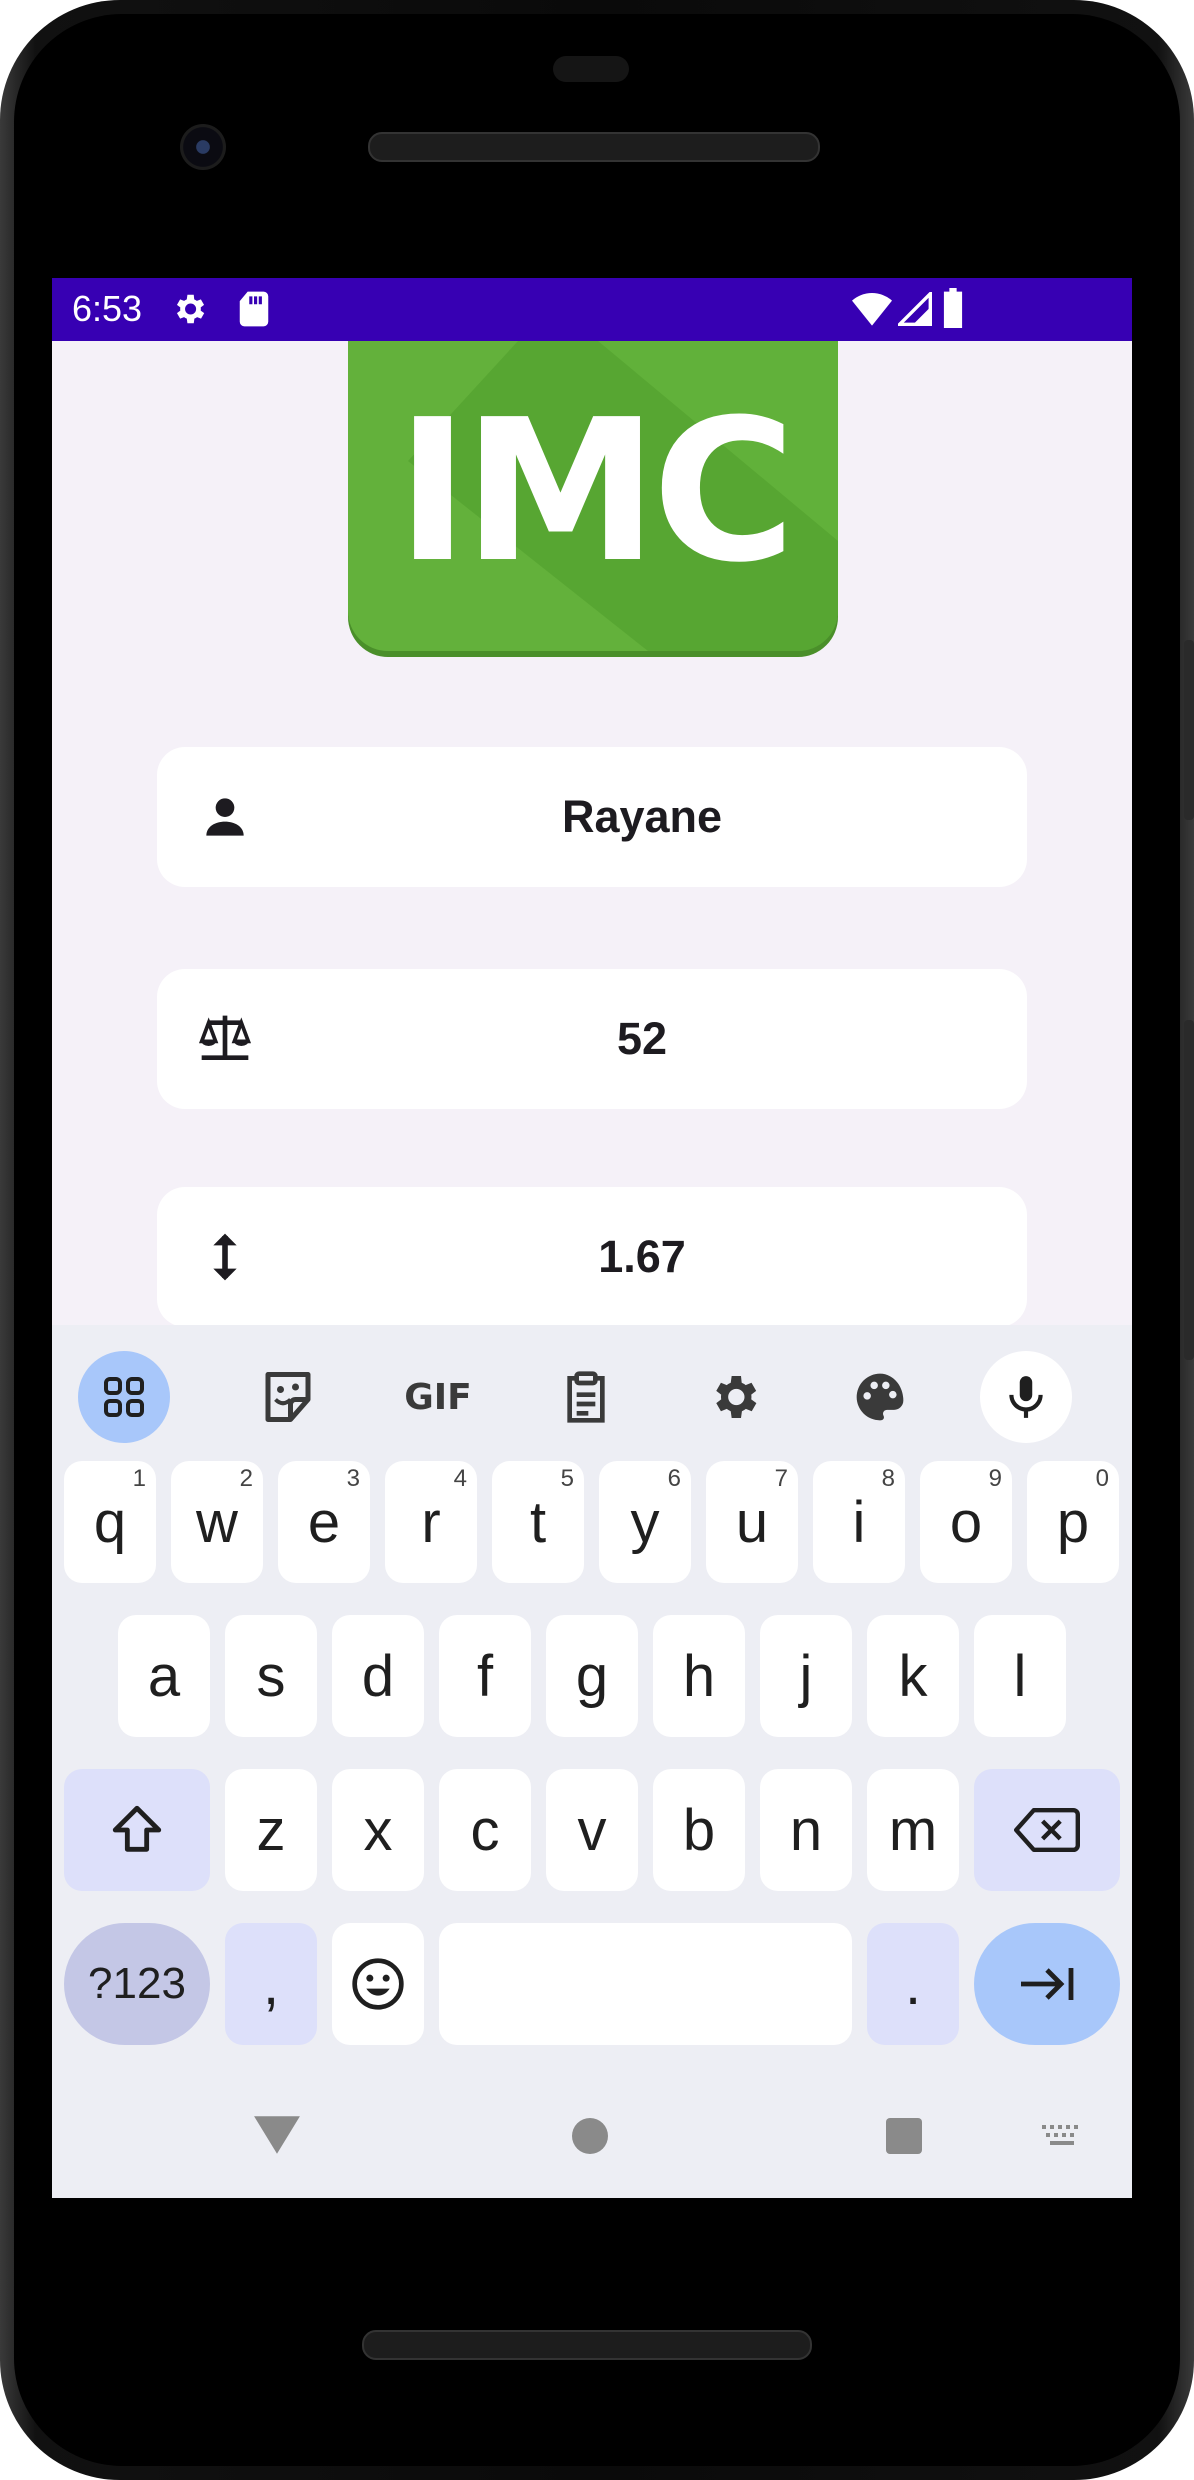  I want to click on key-v: v, so click(592, 1830).